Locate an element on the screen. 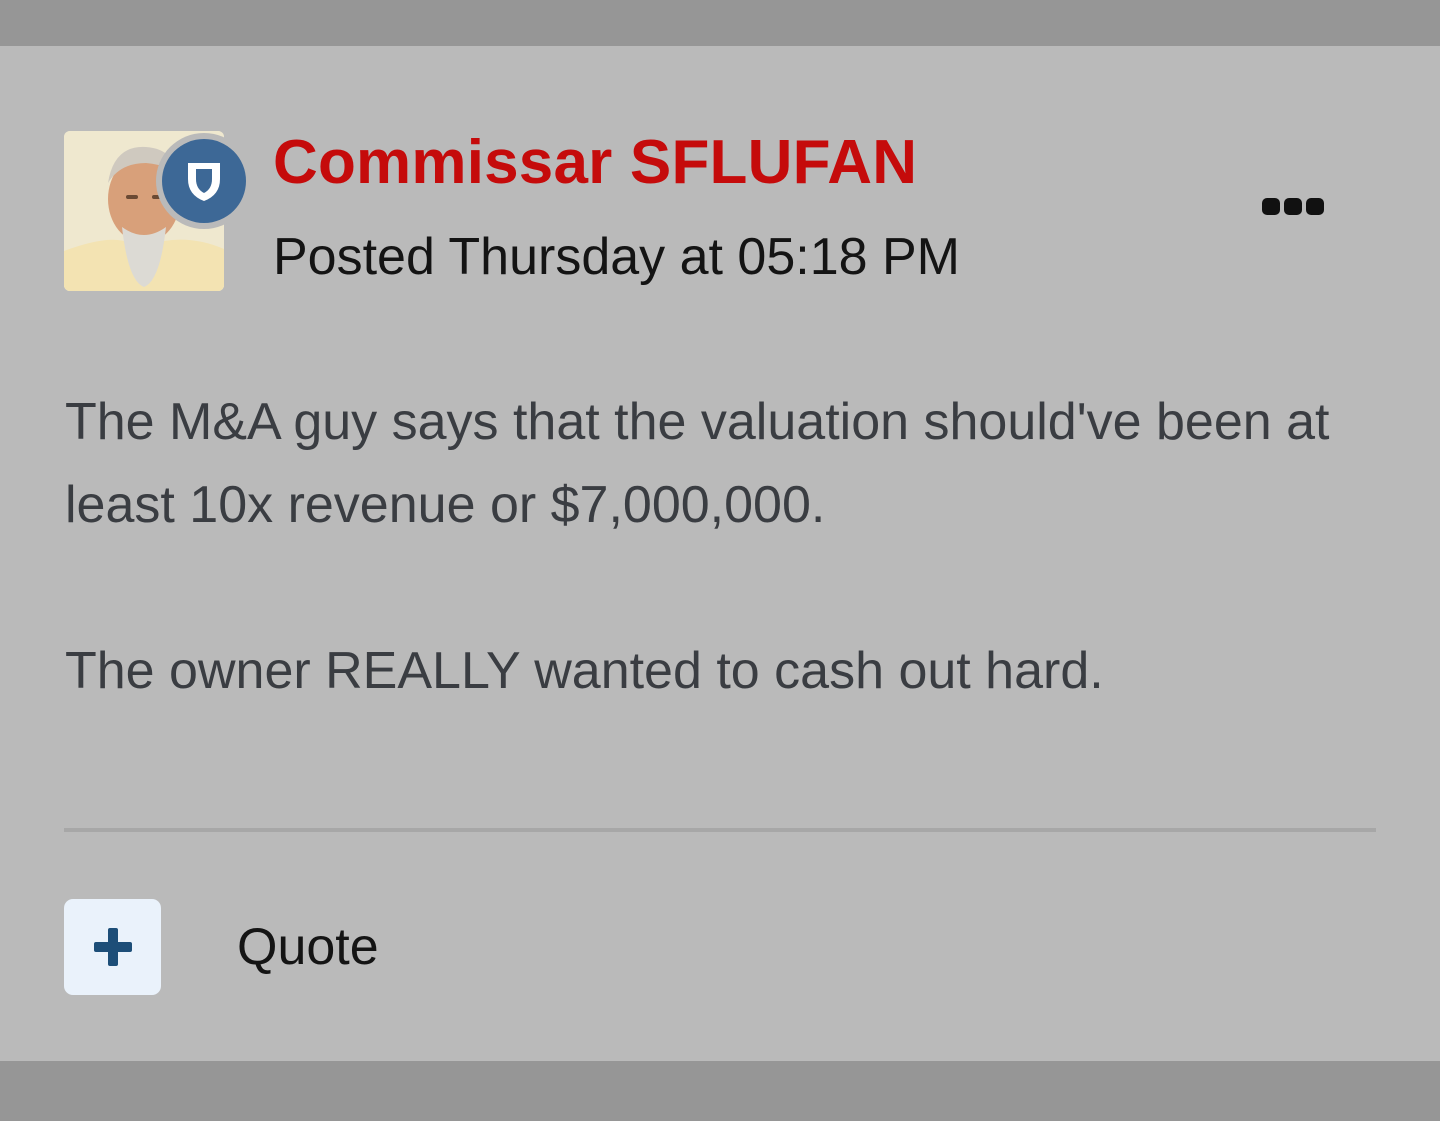 The height and width of the screenshot is (1121, 1440). quote-button: Quote is located at coordinates (308, 947).